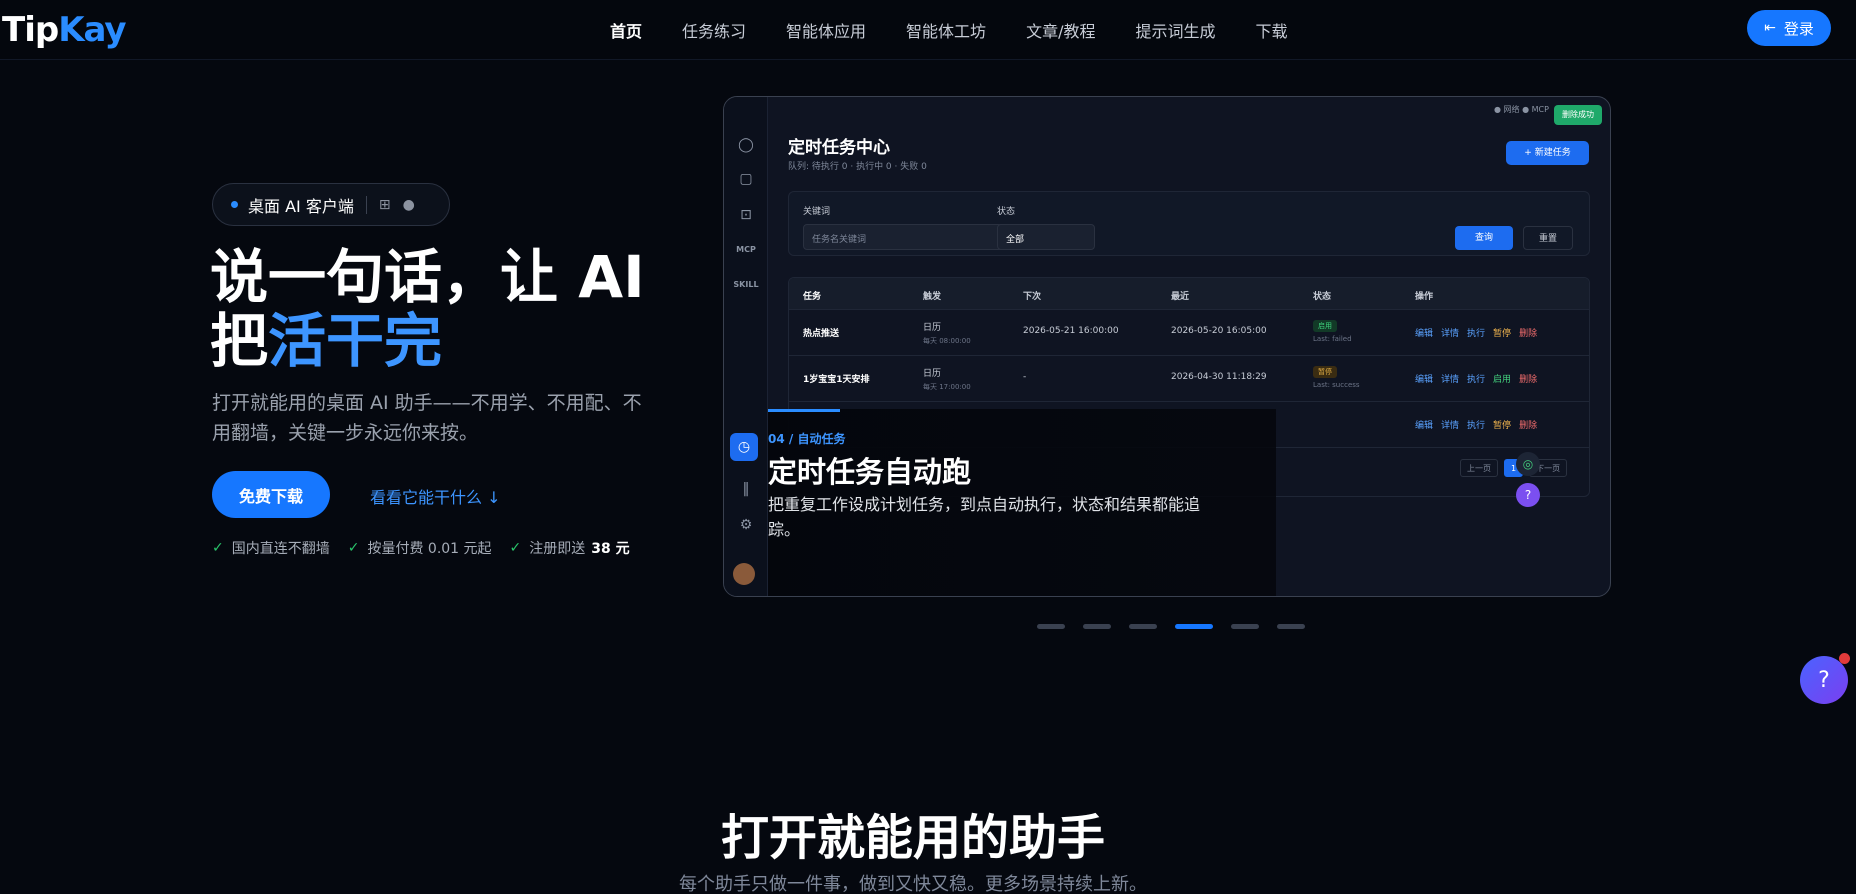 Image resolution: width=1856 pixels, height=894 pixels. I want to click on logo: TipKay, so click(64, 30).